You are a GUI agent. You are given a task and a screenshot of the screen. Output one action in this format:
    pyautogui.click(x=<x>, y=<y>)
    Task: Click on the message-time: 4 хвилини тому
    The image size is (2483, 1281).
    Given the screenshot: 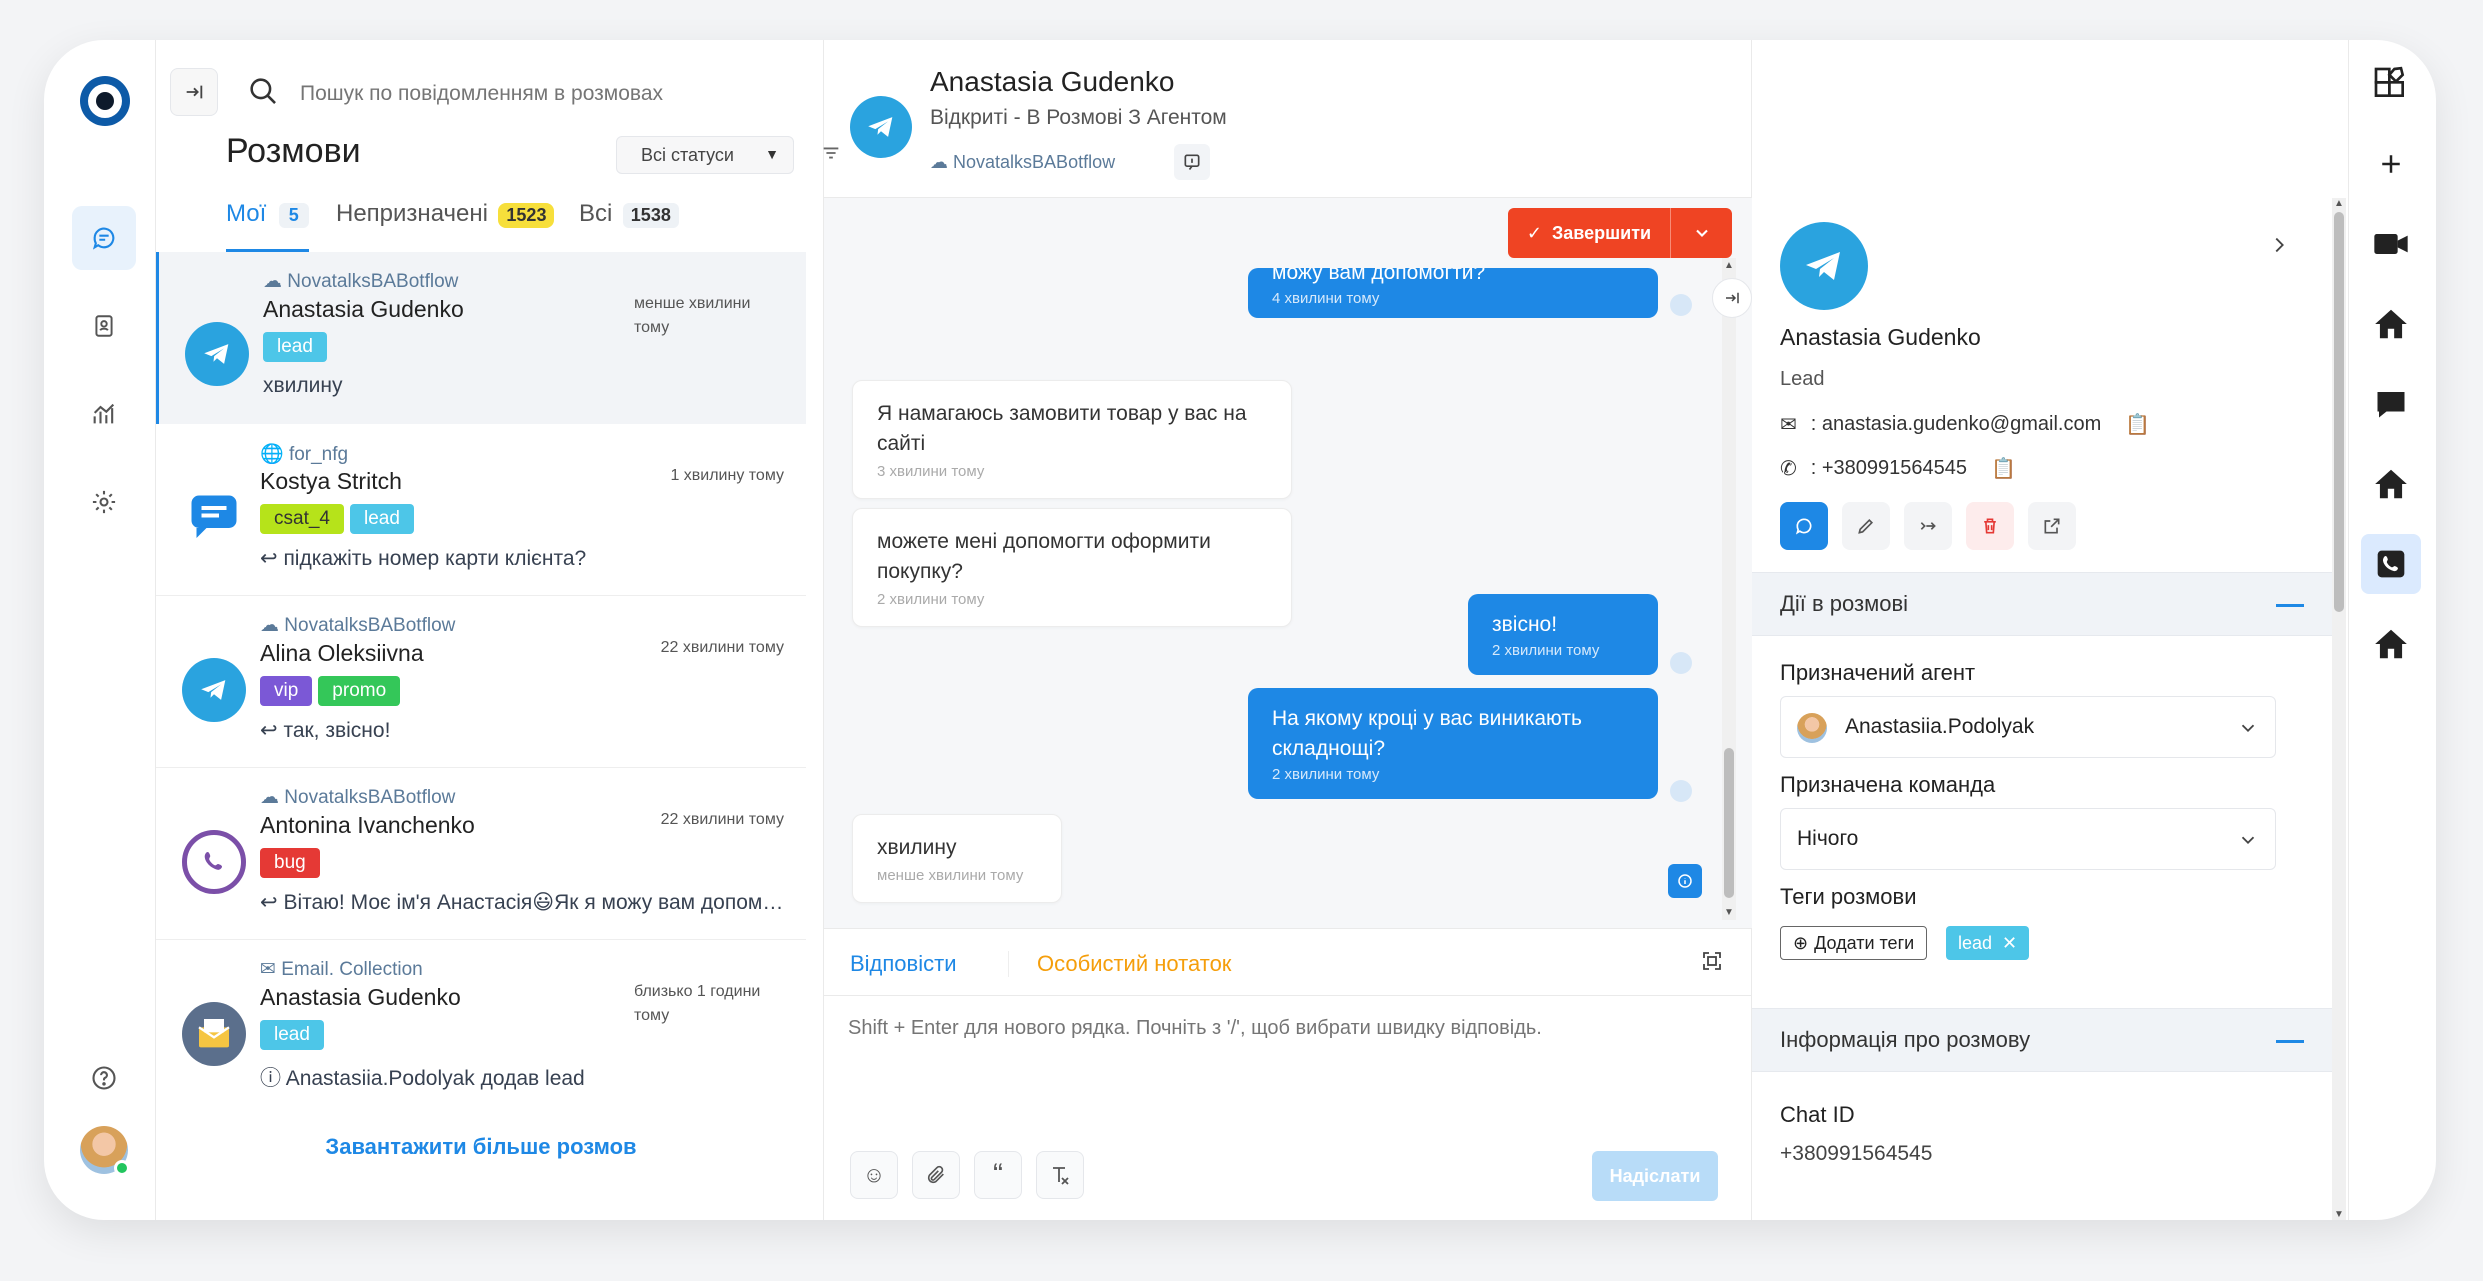 What is the action you would take?
    pyautogui.click(x=1326, y=298)
    